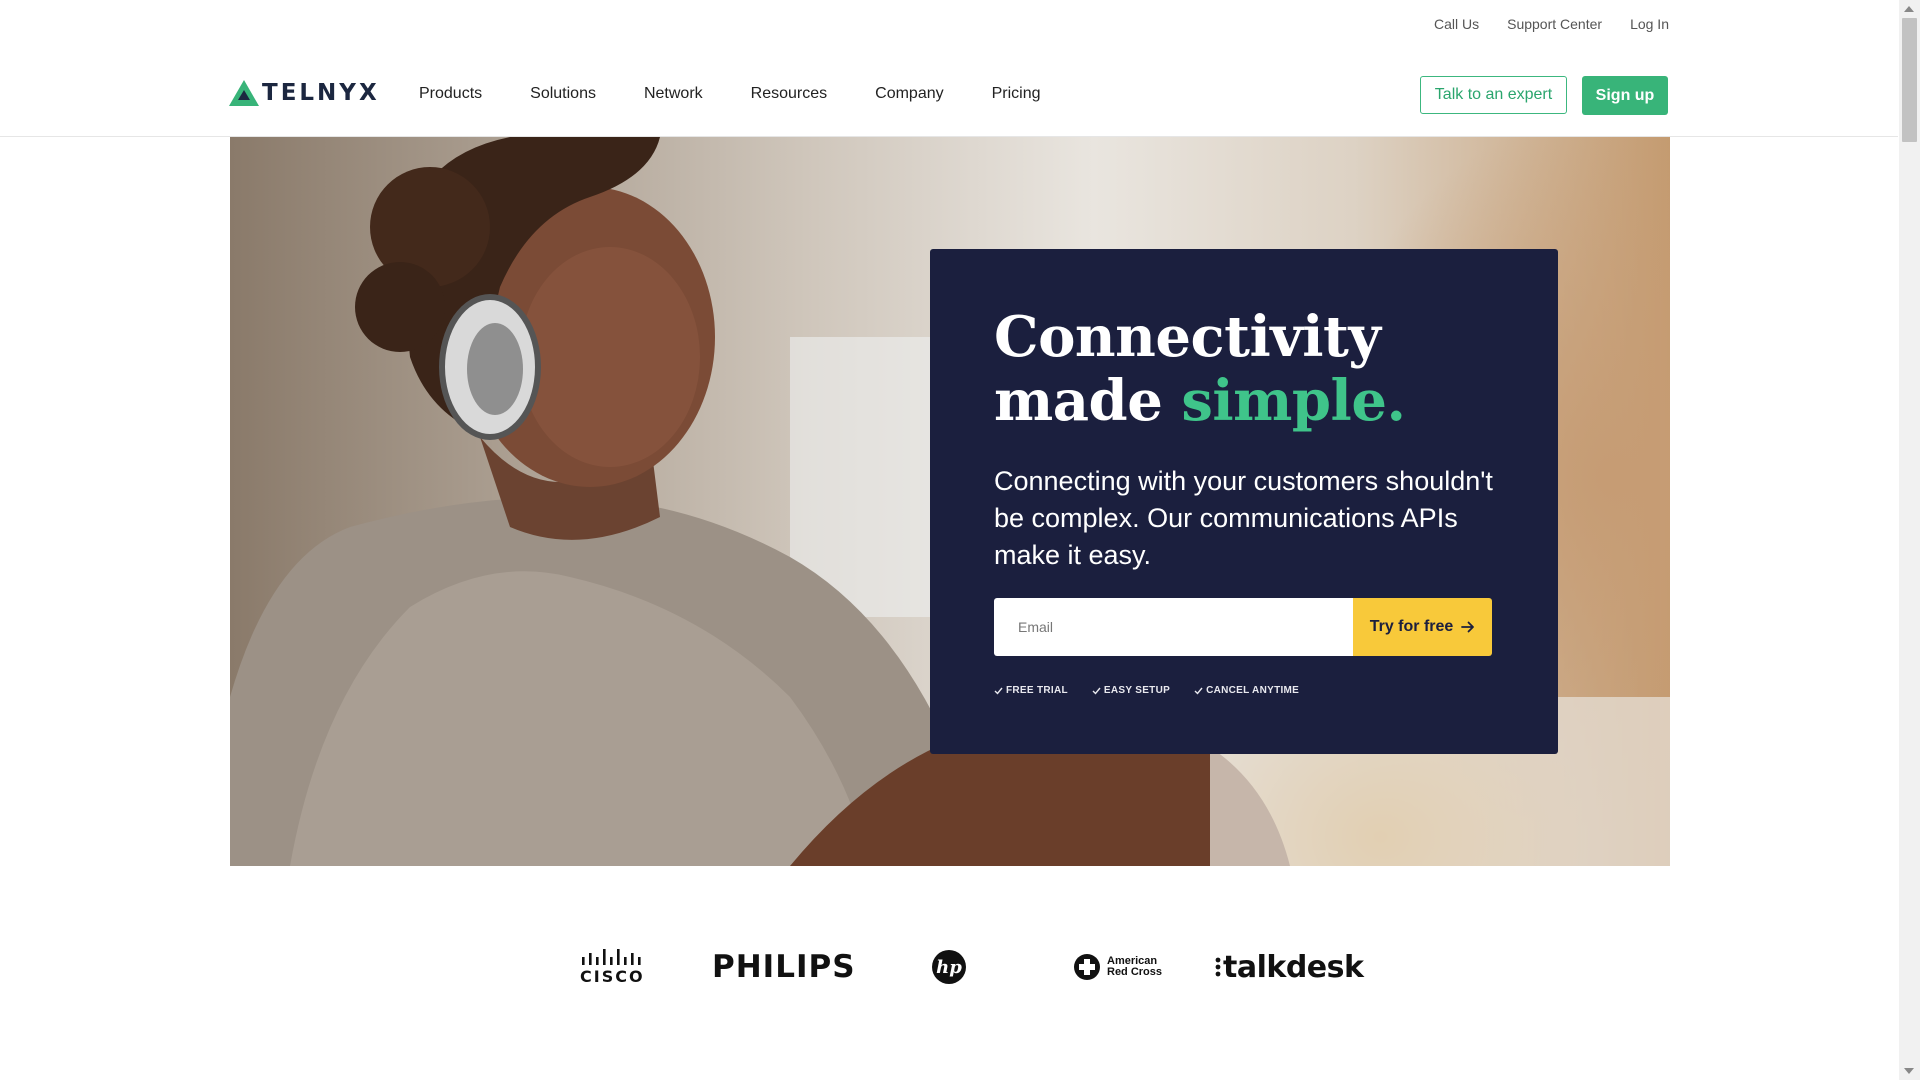 The height and width of the screenshot is (1080, 1920). What do you see at coordinates (611, 956) in the screenshot?
I see `cisco-bars-icon` at bounding box center [611, 956].